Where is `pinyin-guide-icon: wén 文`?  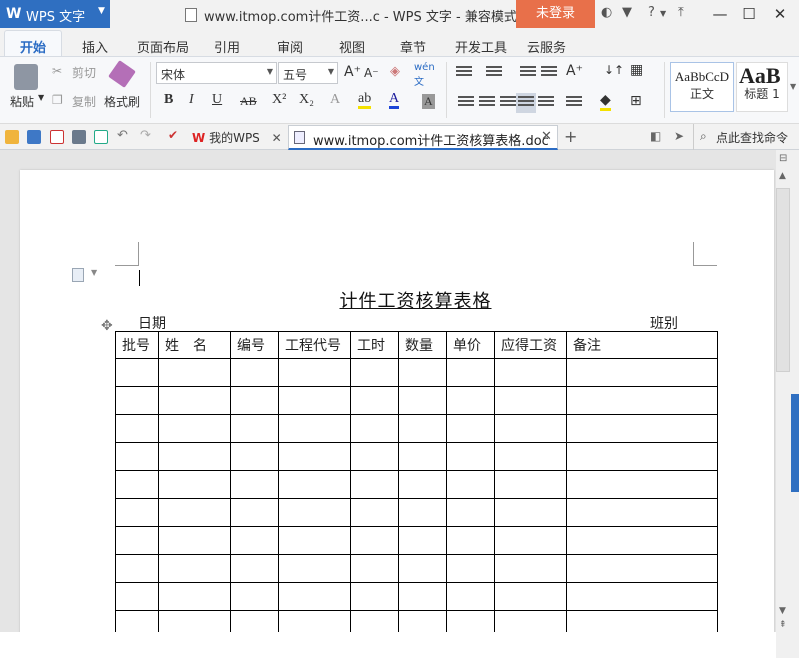
pinyin-guide-icon: wén 文 is located at coordinates (424, 75).